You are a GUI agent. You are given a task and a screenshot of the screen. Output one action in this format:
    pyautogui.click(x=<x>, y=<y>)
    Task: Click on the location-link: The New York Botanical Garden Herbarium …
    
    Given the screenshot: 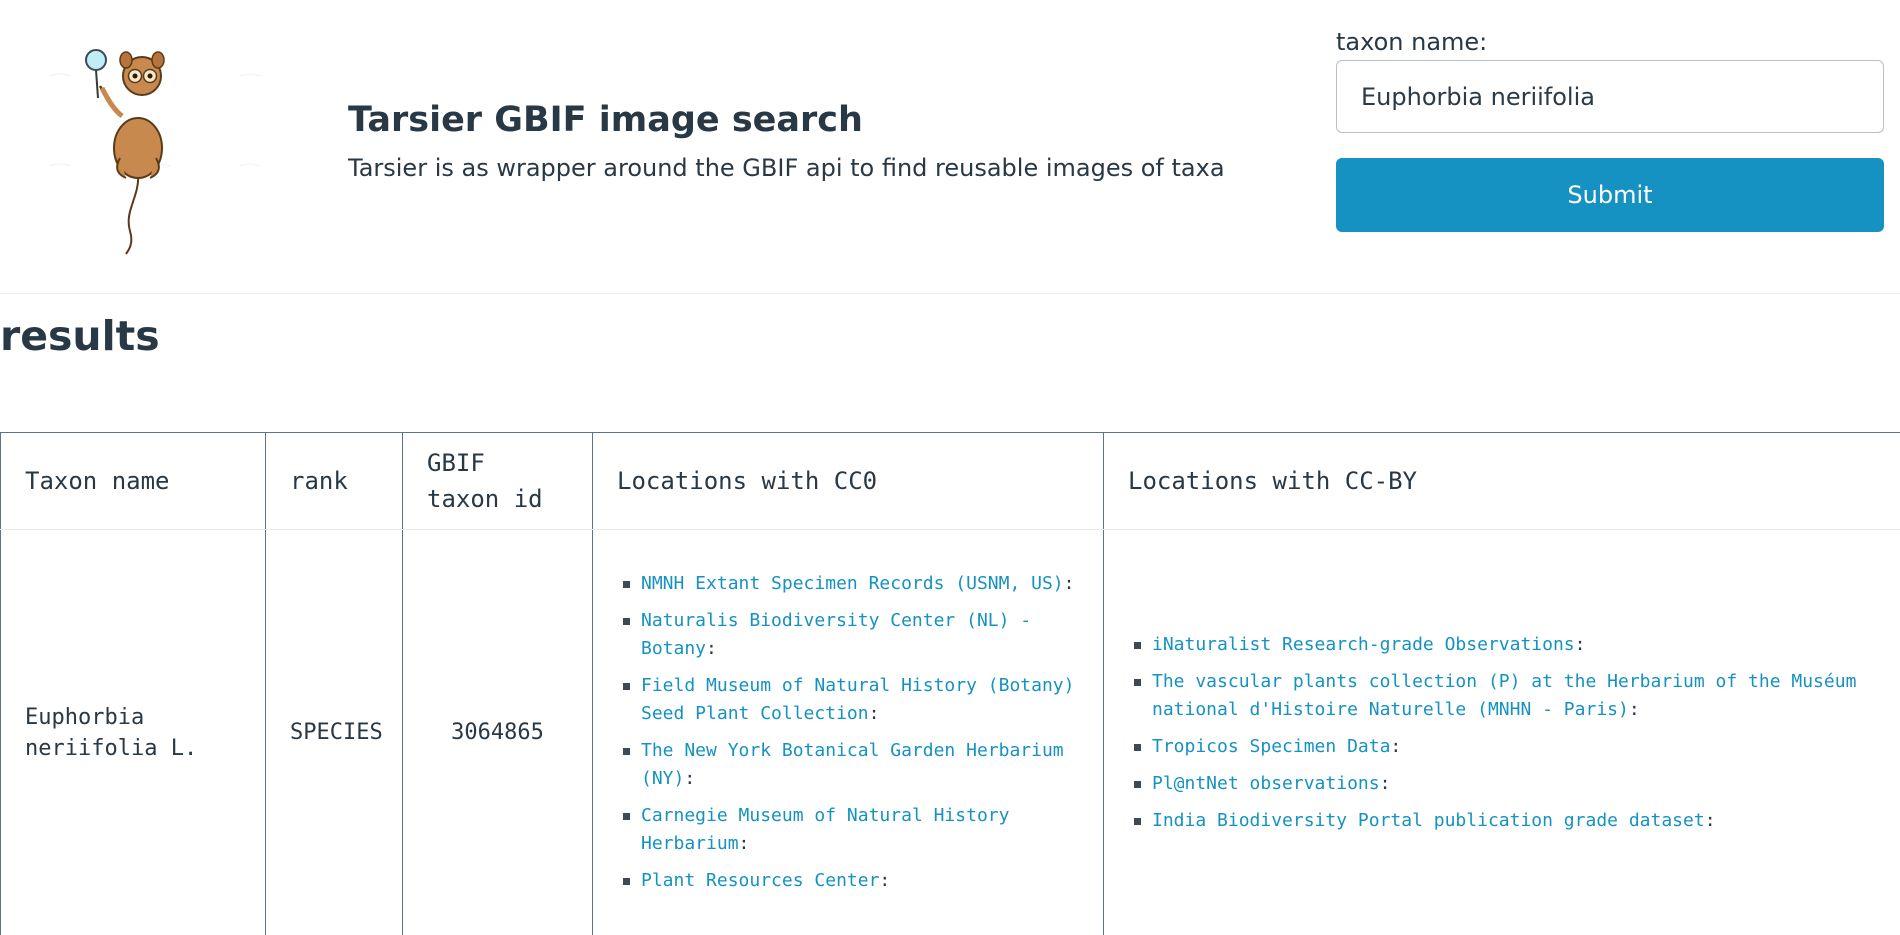 What is the action you would take?
    pyautogui.click(x=852, y=764)
    